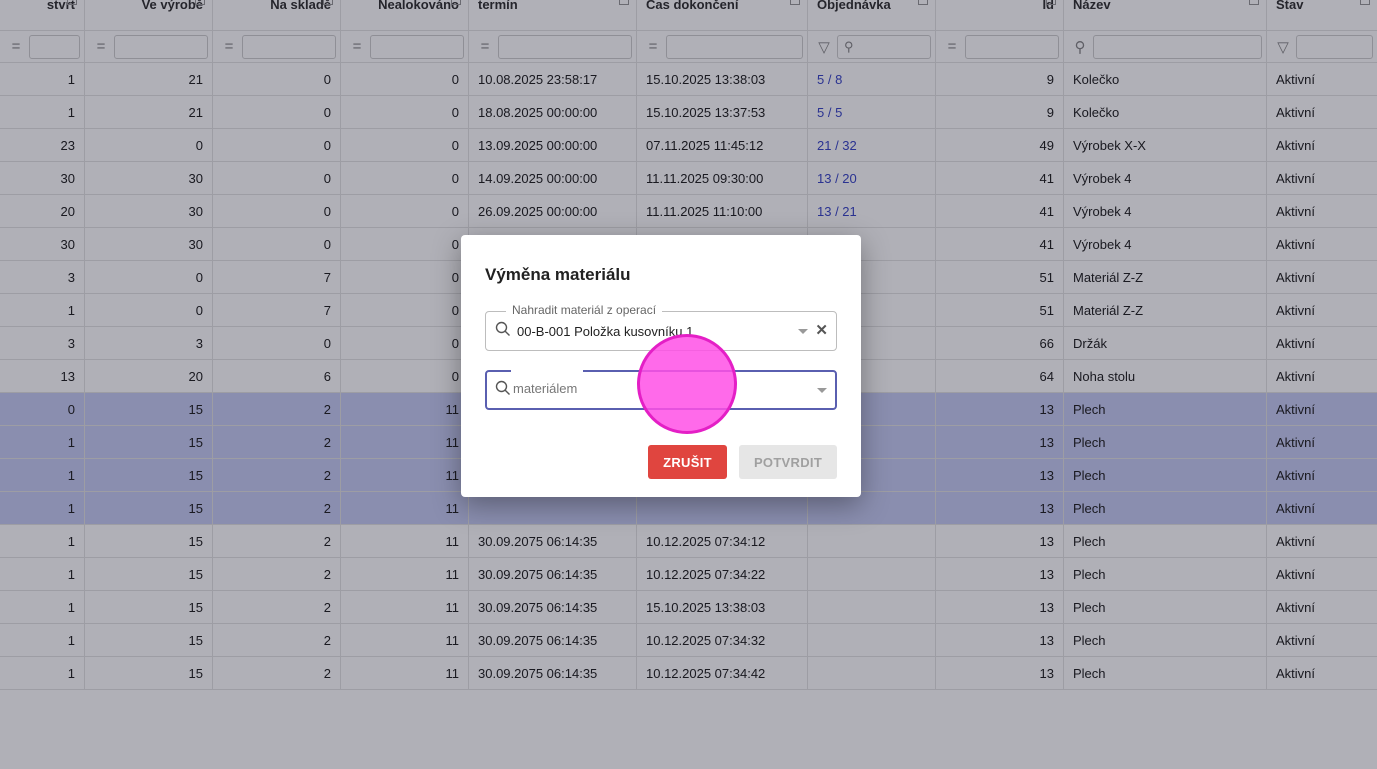  Describe the element at coordinates (584, 310) in the screenshot. I see `replace-material-label: Nahradit materiál z operací` at that location.